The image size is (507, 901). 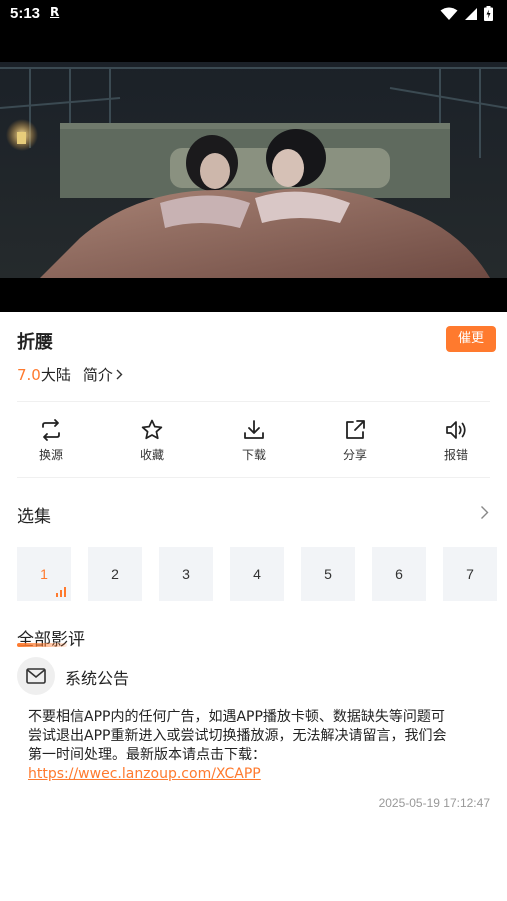 What do you see at coordinates (51, 430) in the screenshot?
I see `switch-source-icon` at bounding box center [51, 430].